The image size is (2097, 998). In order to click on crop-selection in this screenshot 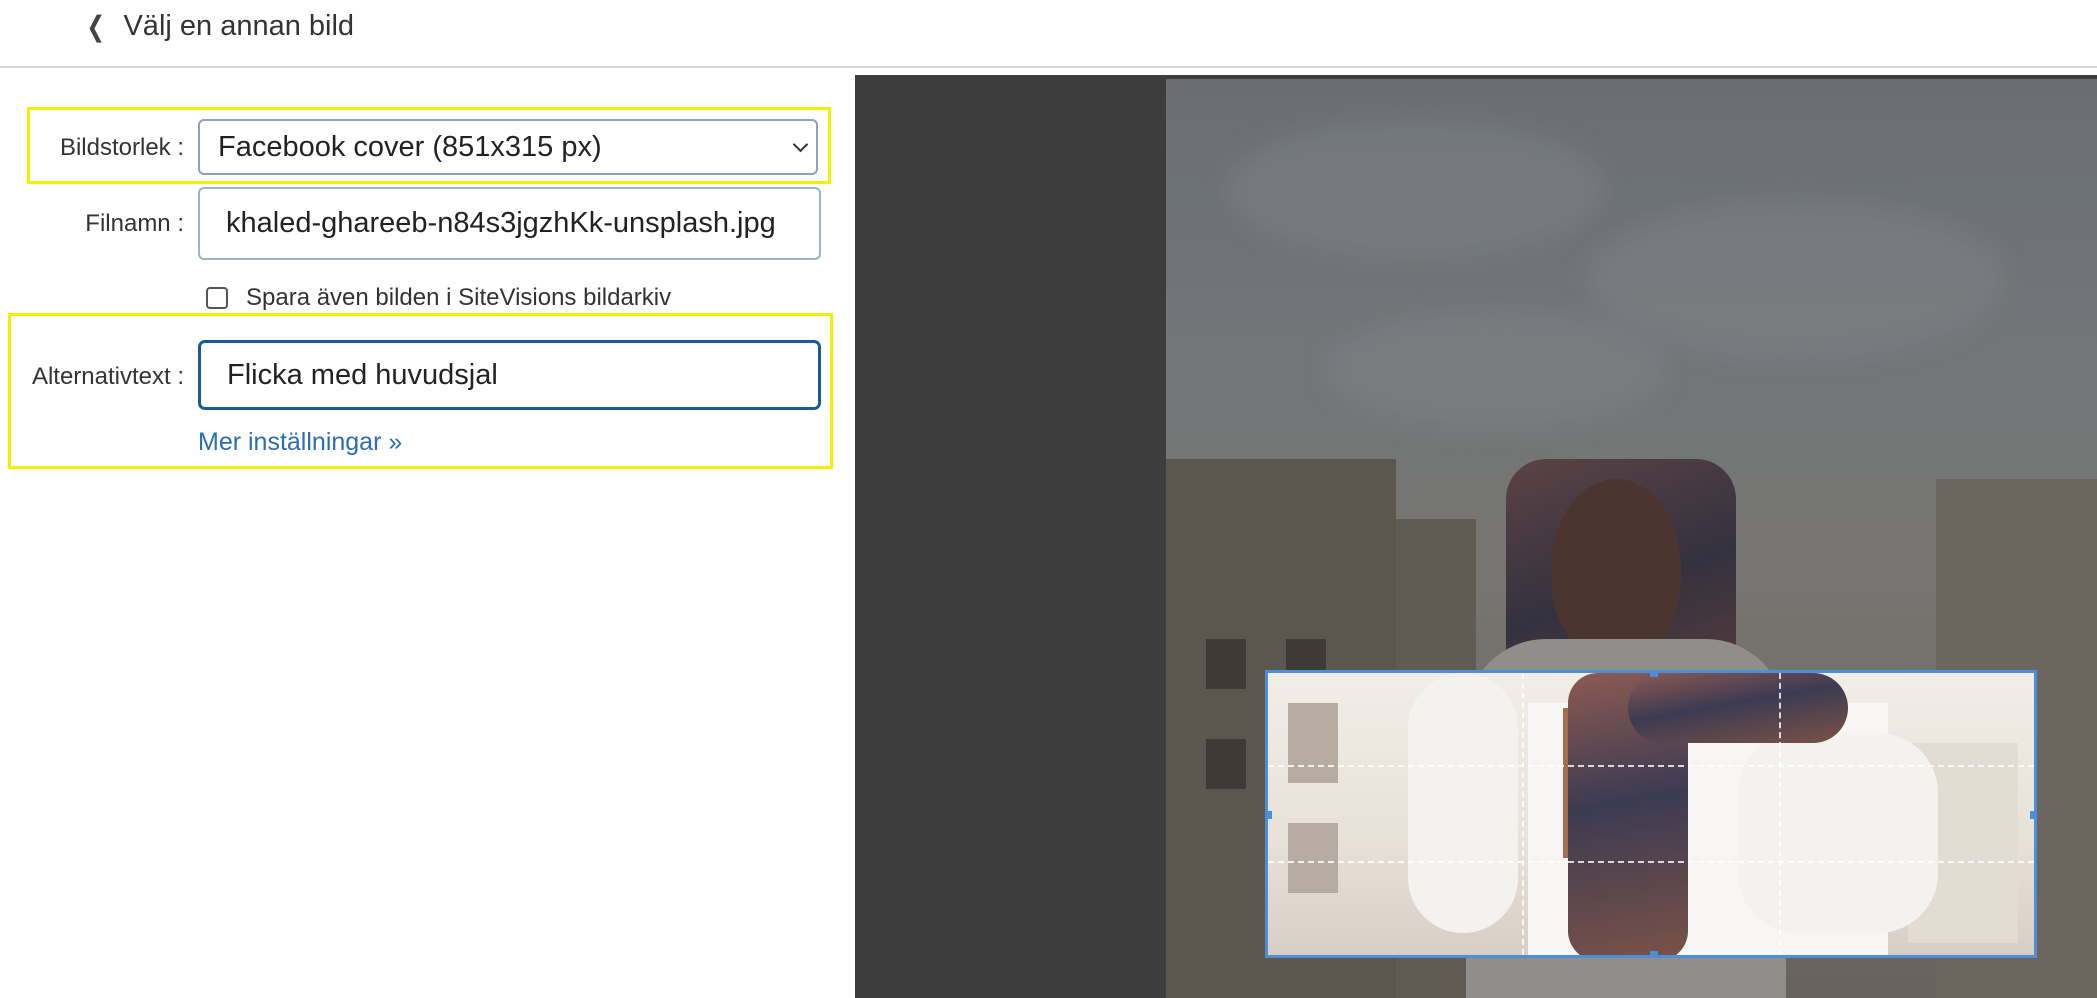, I will do `click(1651, 814)`.